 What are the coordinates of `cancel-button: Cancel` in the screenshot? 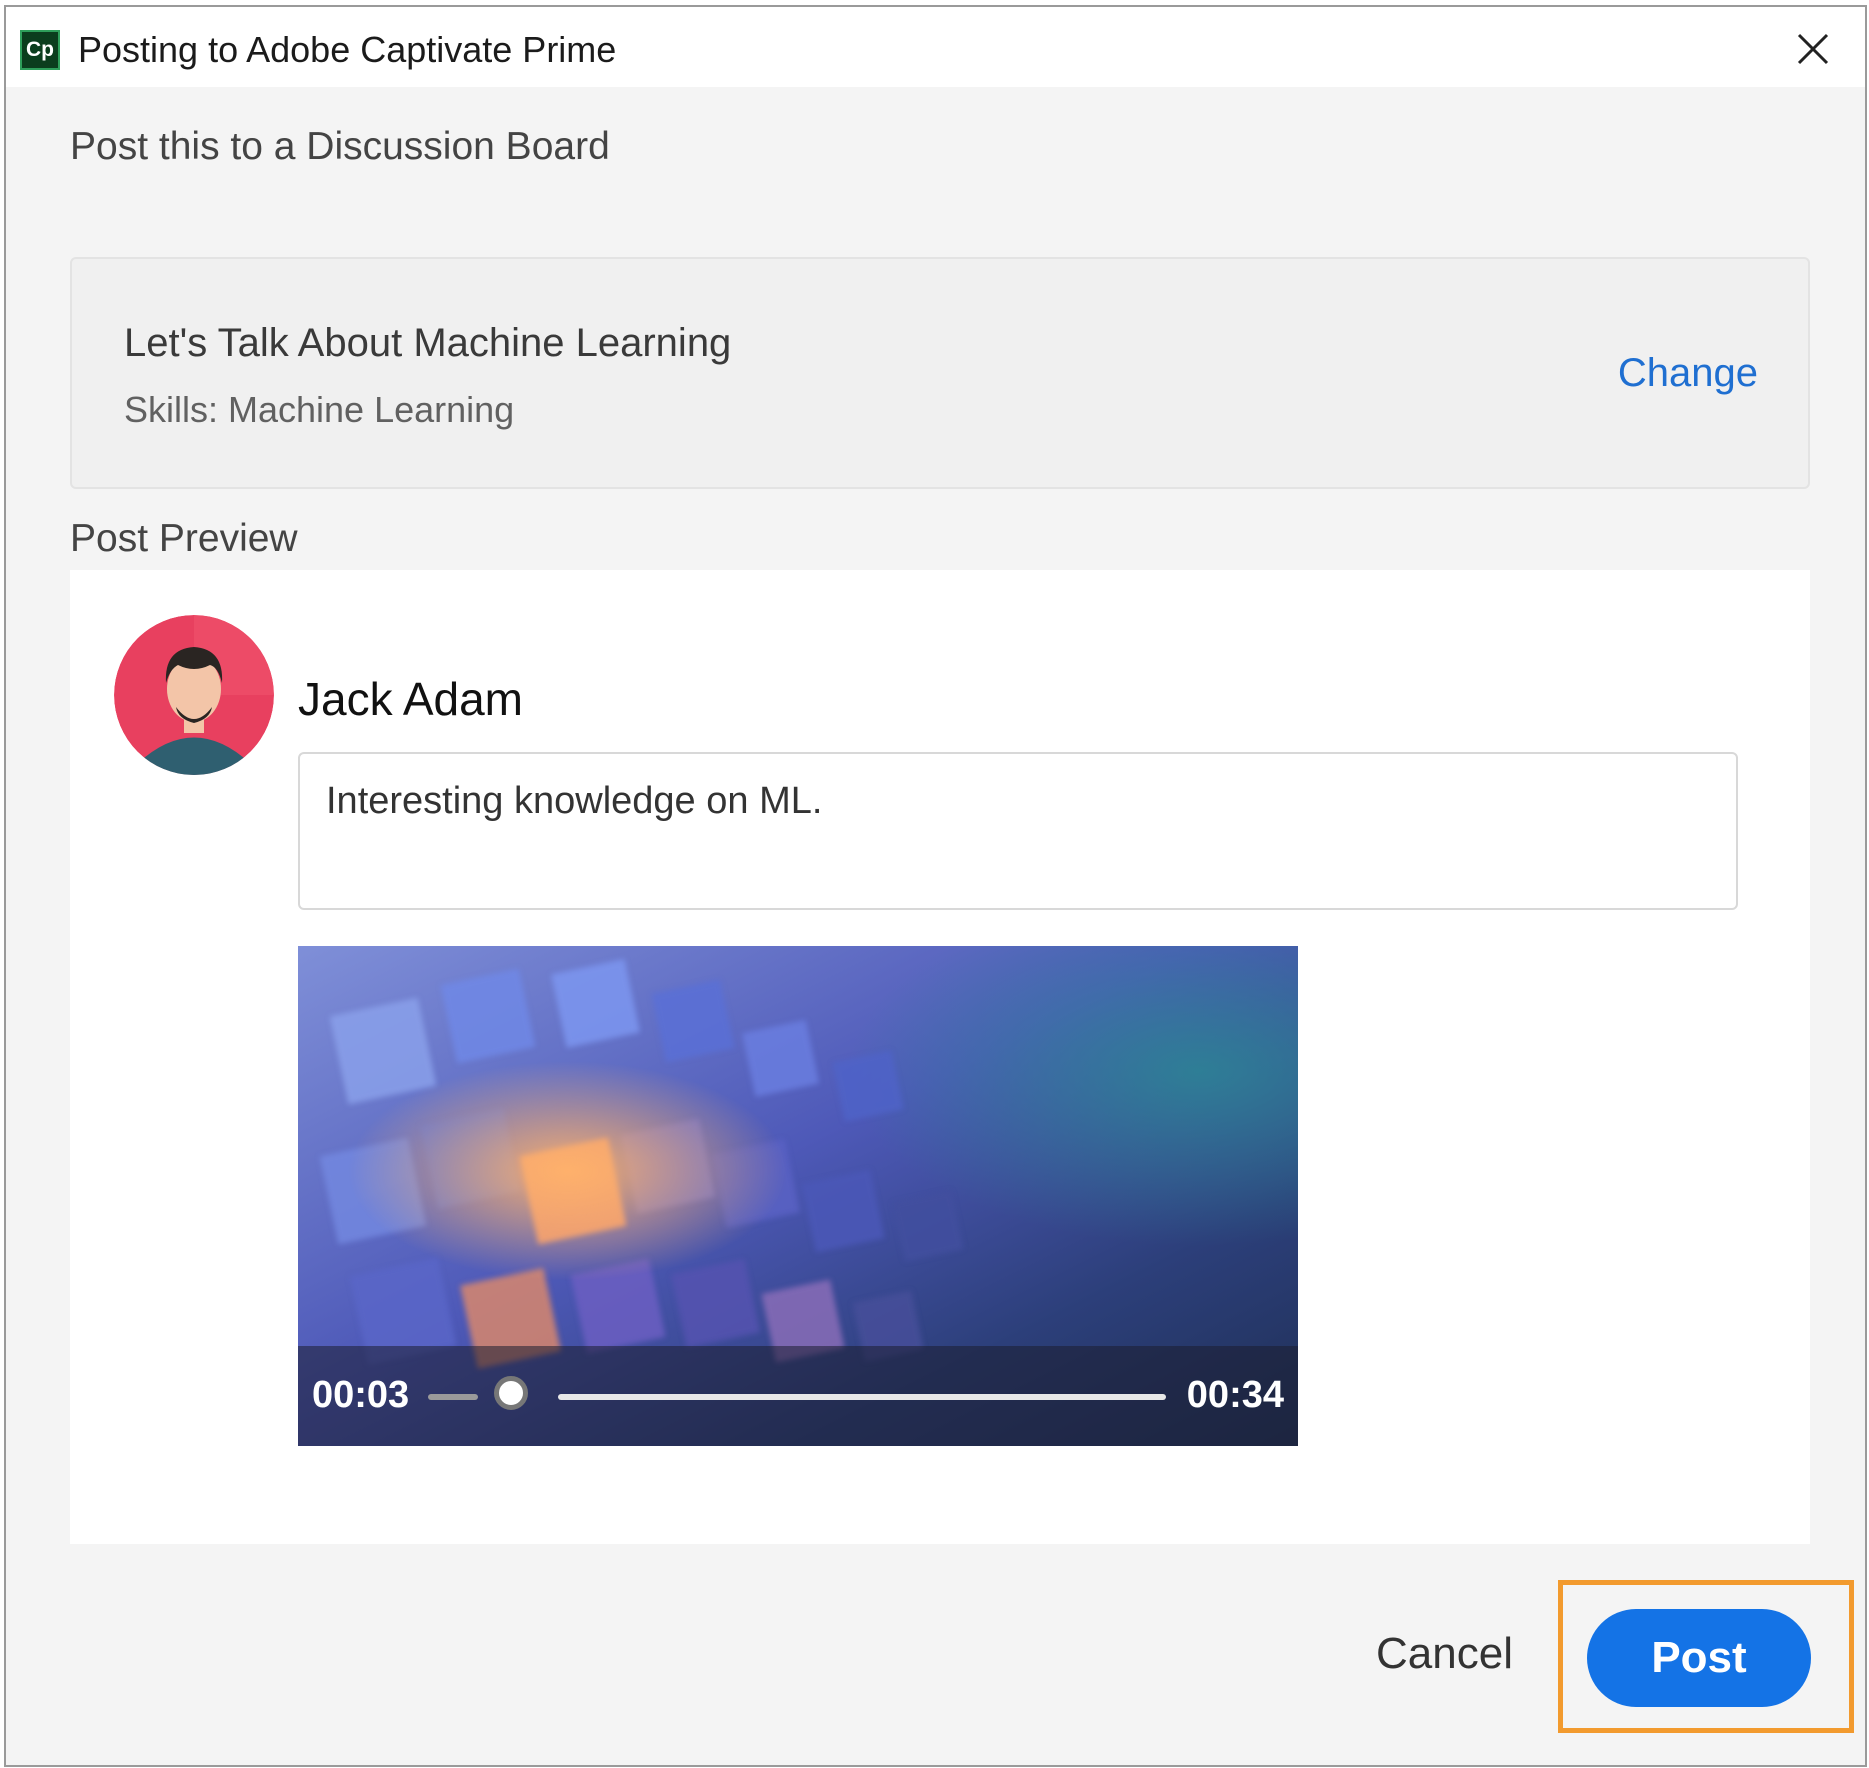 It's located at (1444, 1654).